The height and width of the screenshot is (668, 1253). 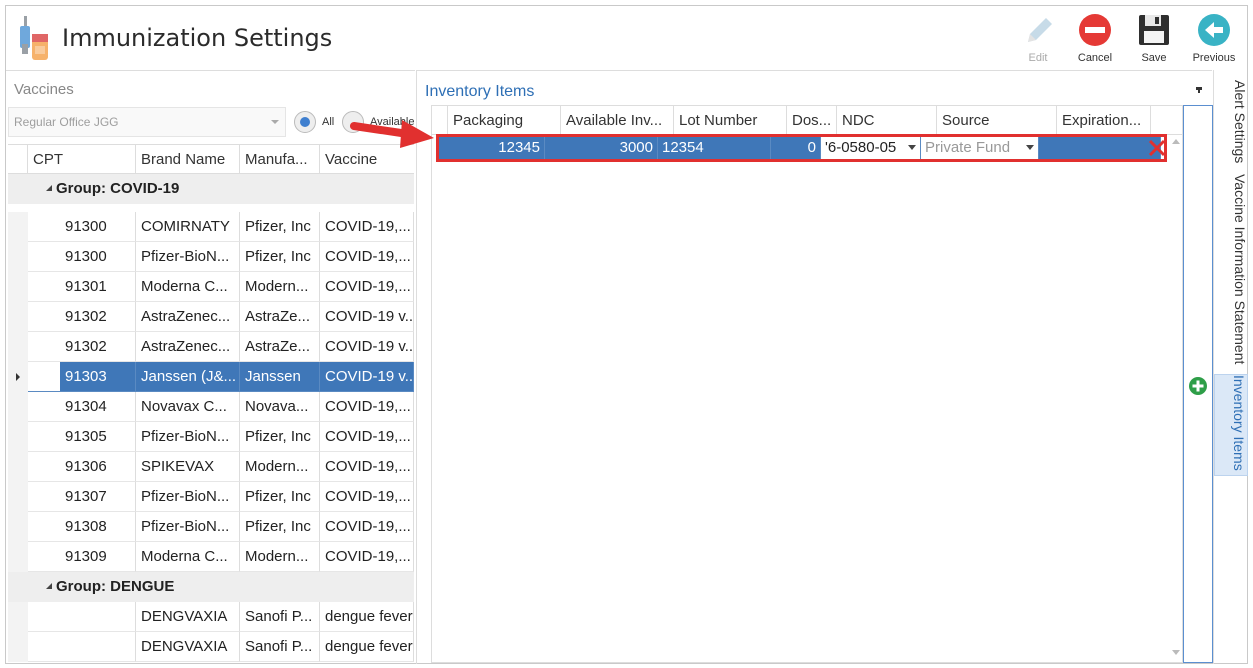 I want to click on edit-button: Edit, so click(x=1038, y=39).